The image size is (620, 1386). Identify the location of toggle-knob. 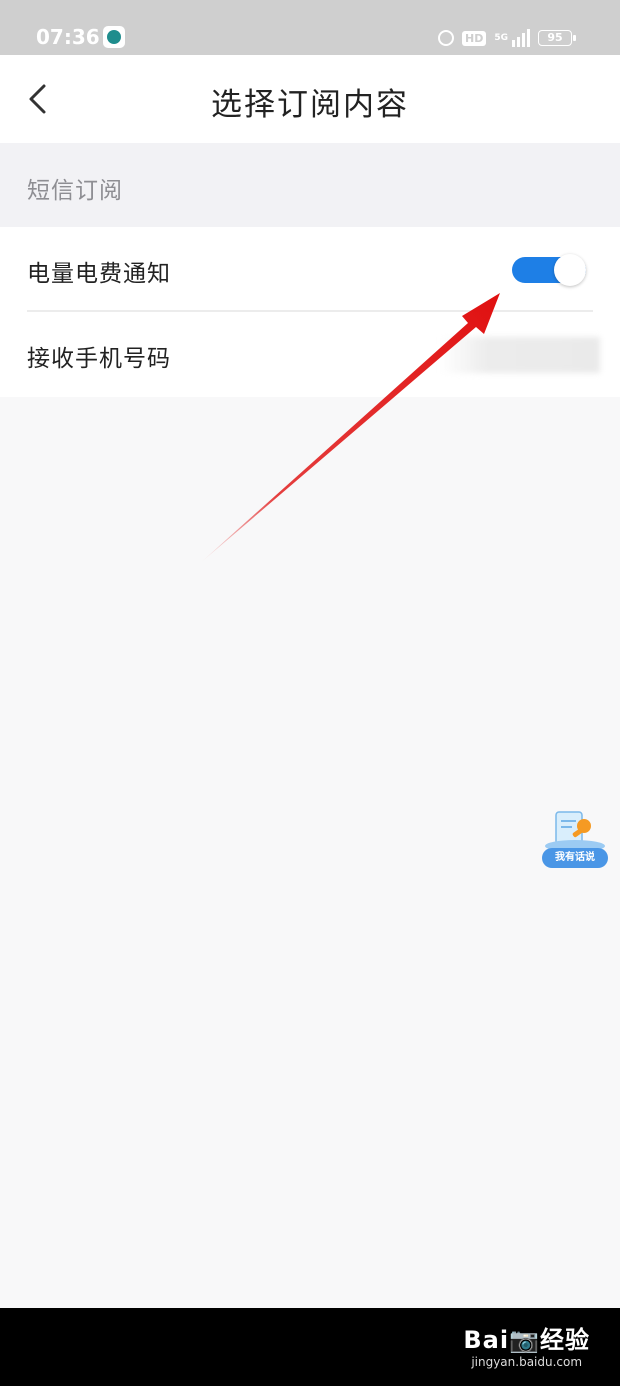
(570, 270).